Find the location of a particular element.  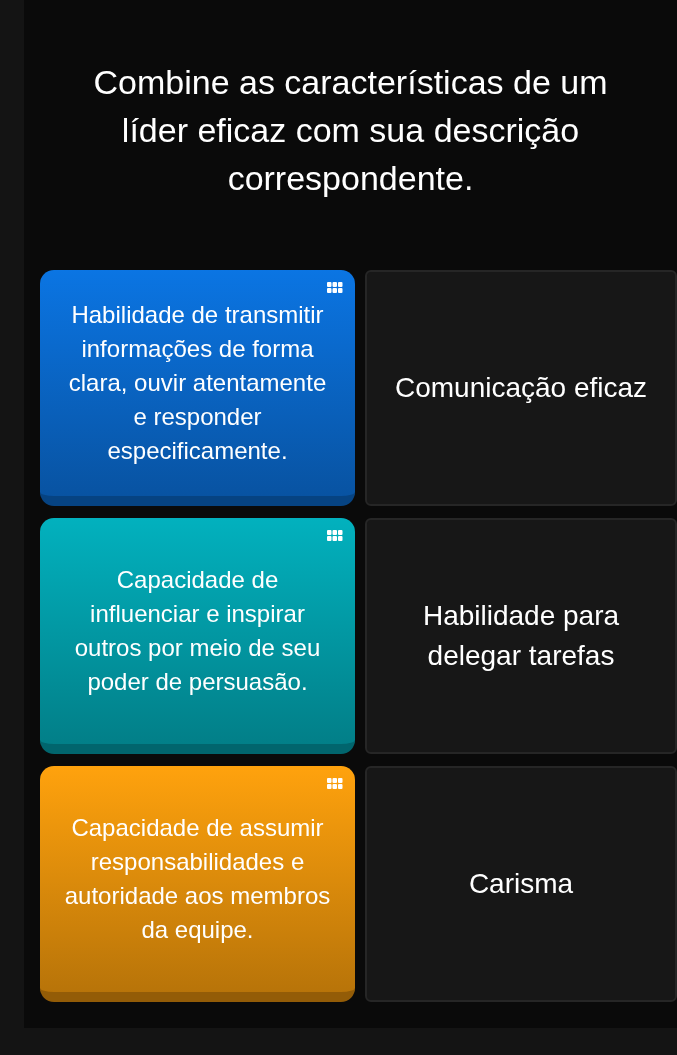

drop-target: Habilidade para delegar tarefas is located at coordinates (521, 636).